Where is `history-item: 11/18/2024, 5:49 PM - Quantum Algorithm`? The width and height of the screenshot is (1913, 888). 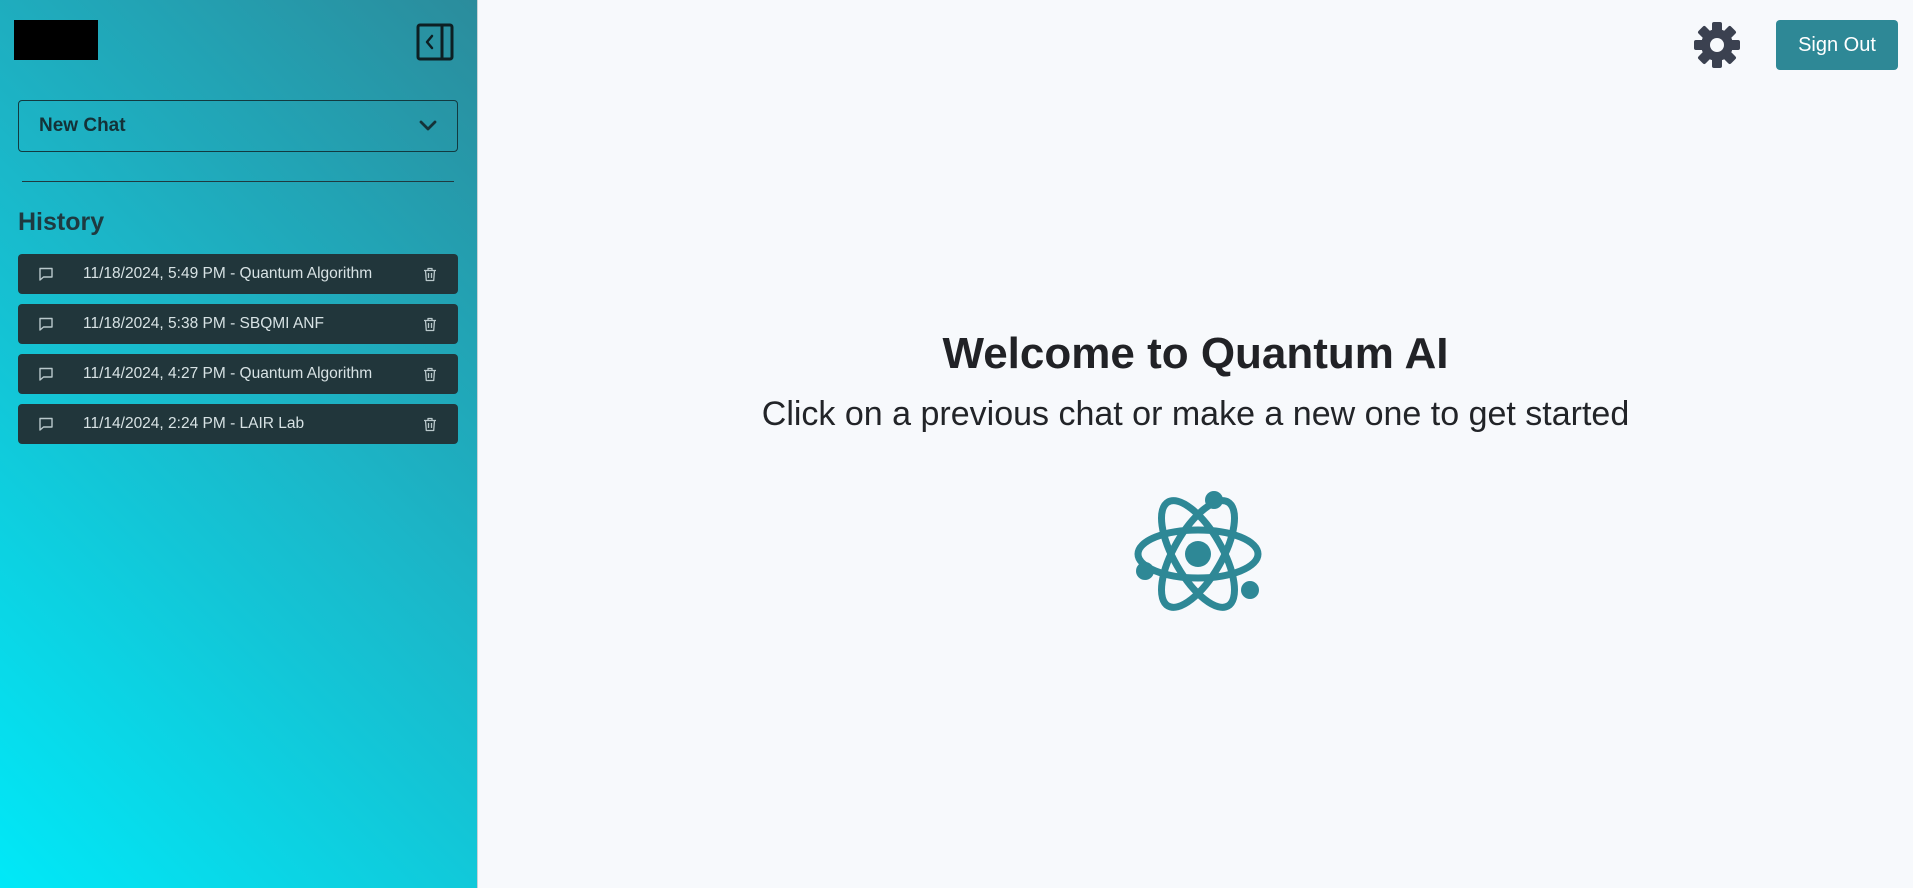
history-item: 11/18/2024, 5:49 PM - Quantum Algorithm is located at coordinates (238, 274).